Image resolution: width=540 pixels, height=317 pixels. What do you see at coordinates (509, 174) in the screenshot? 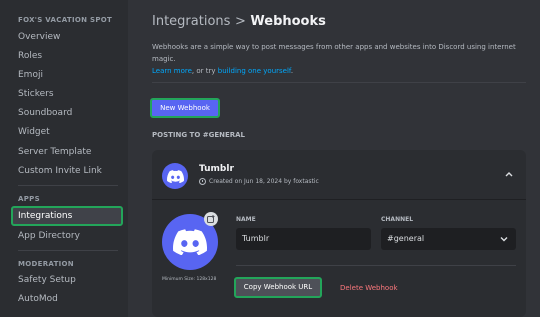
I see `chevron-up-icon` at bounding box center [509, 174].